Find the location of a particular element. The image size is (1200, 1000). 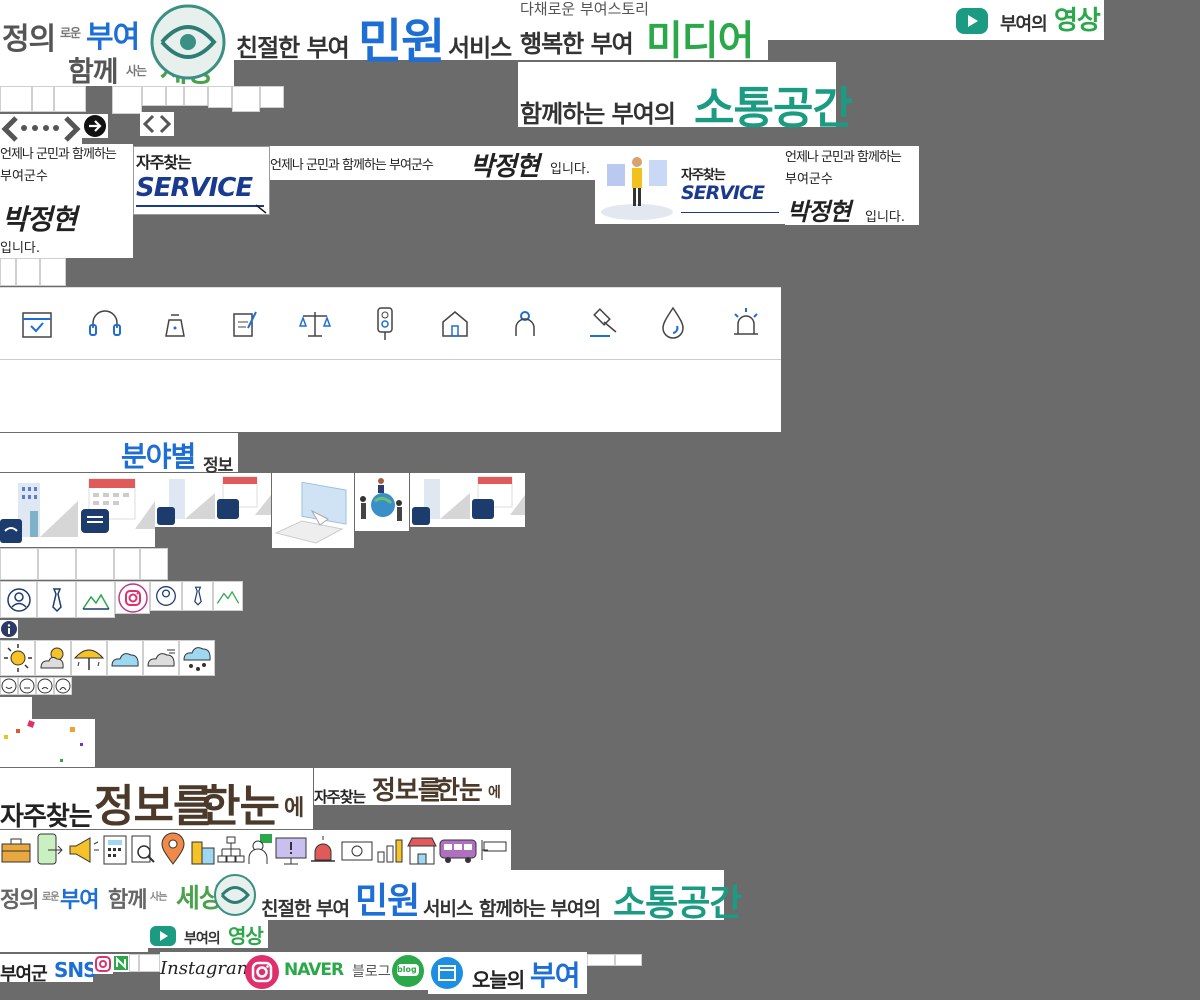

calculator-icon is located at coordinates (115, 850).